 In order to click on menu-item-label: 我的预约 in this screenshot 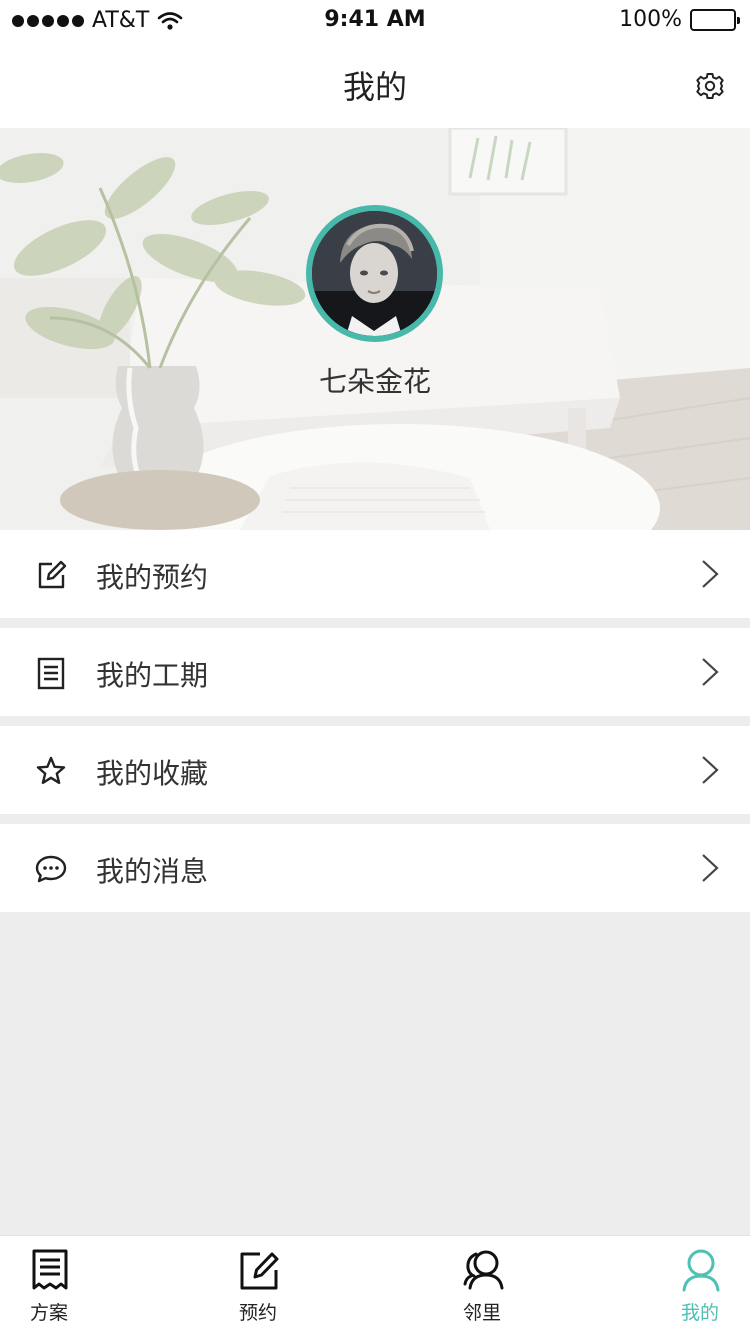, I will do `click(152, 577)`.